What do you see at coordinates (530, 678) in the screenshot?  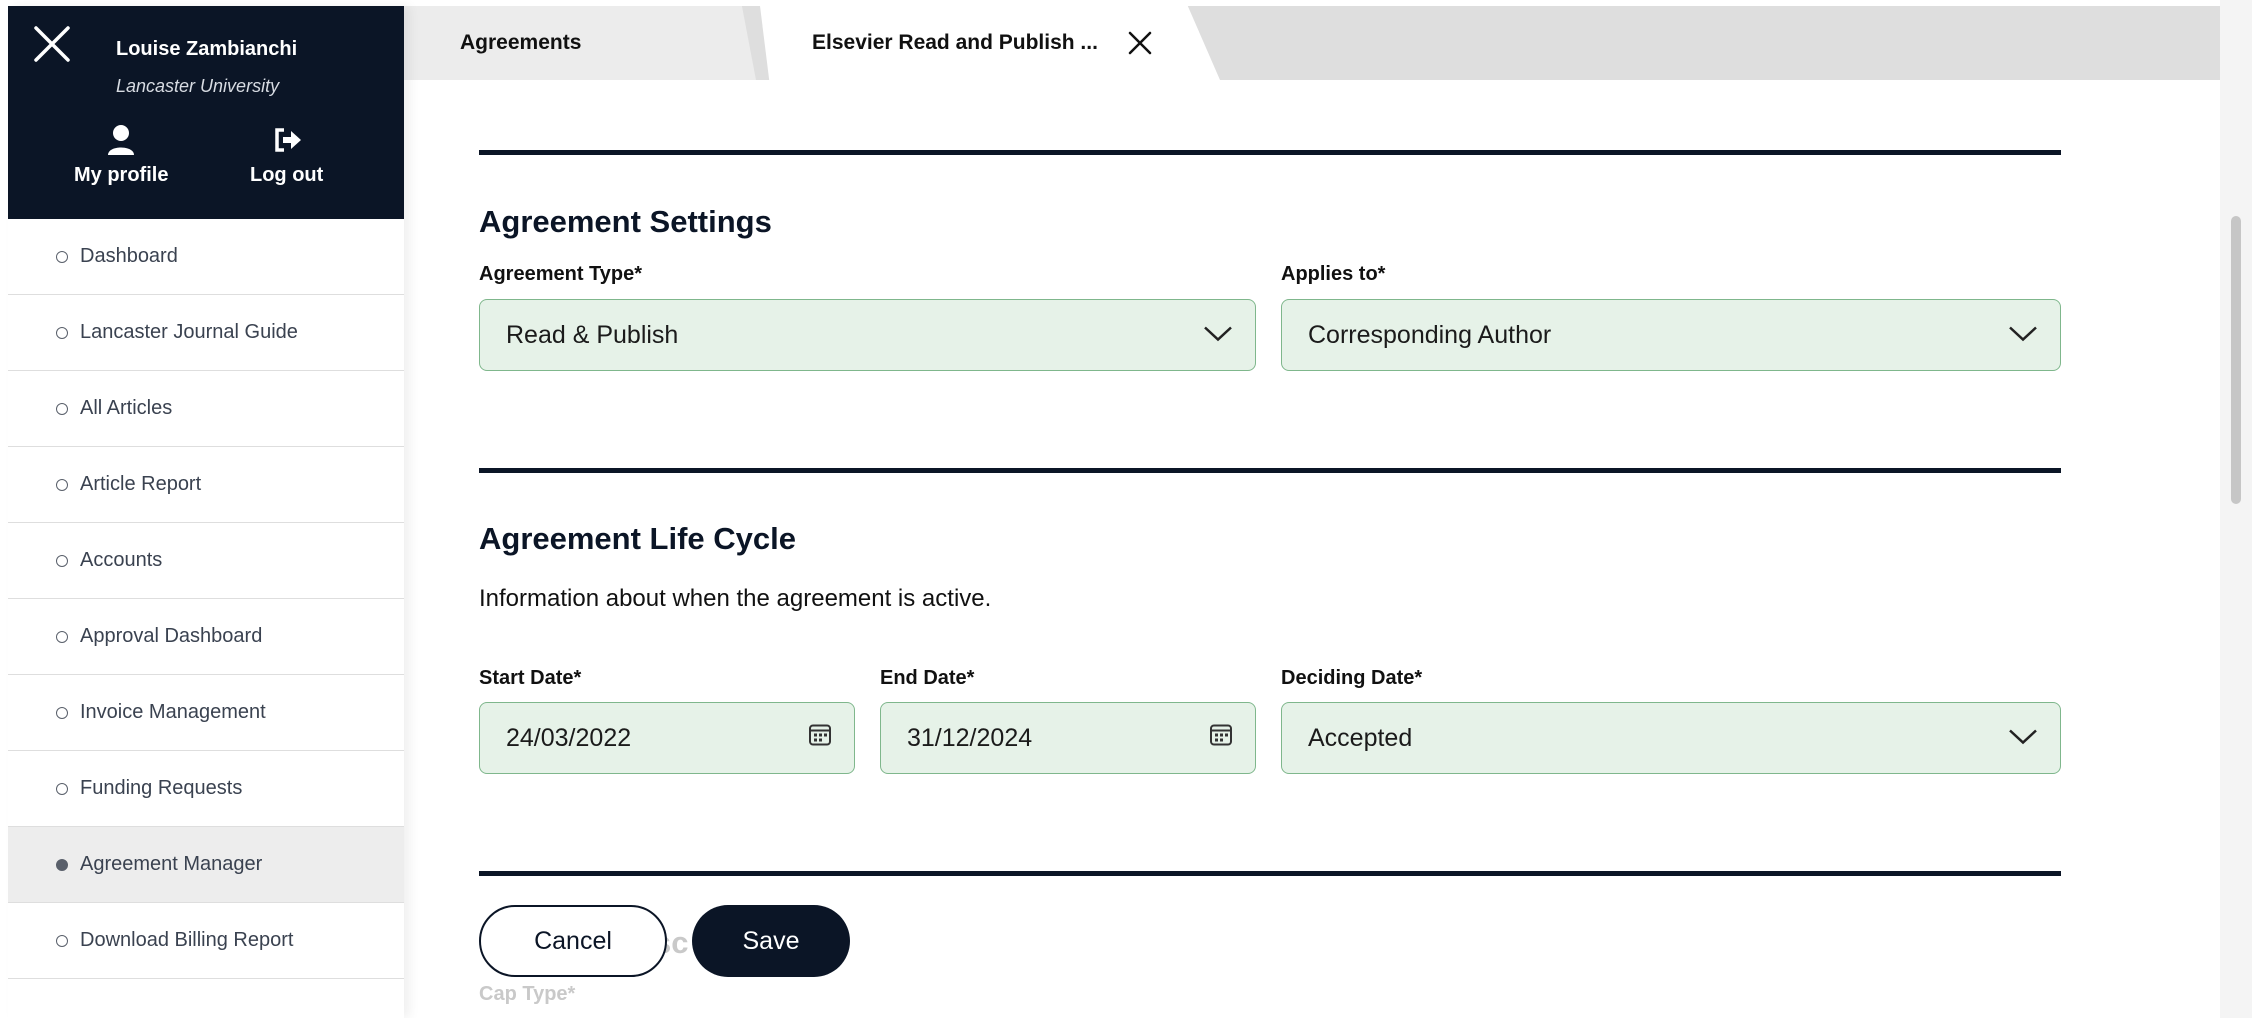 I see `start-date-label: Start Date*` at bounding box center [530, 678].